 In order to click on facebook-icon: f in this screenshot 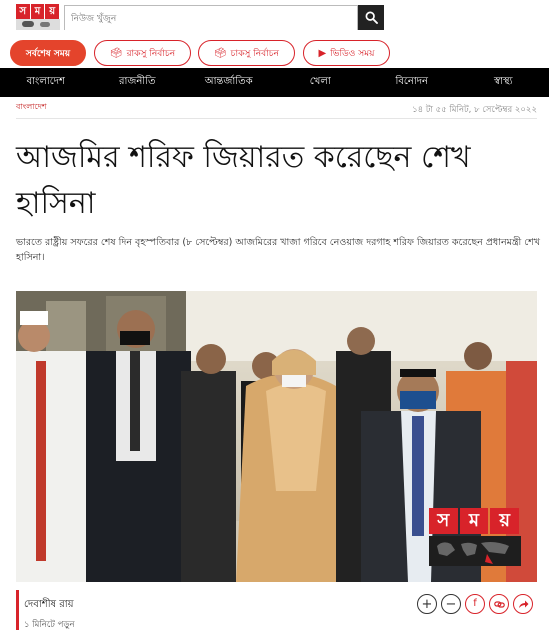, I will do `click(475, 603)`.